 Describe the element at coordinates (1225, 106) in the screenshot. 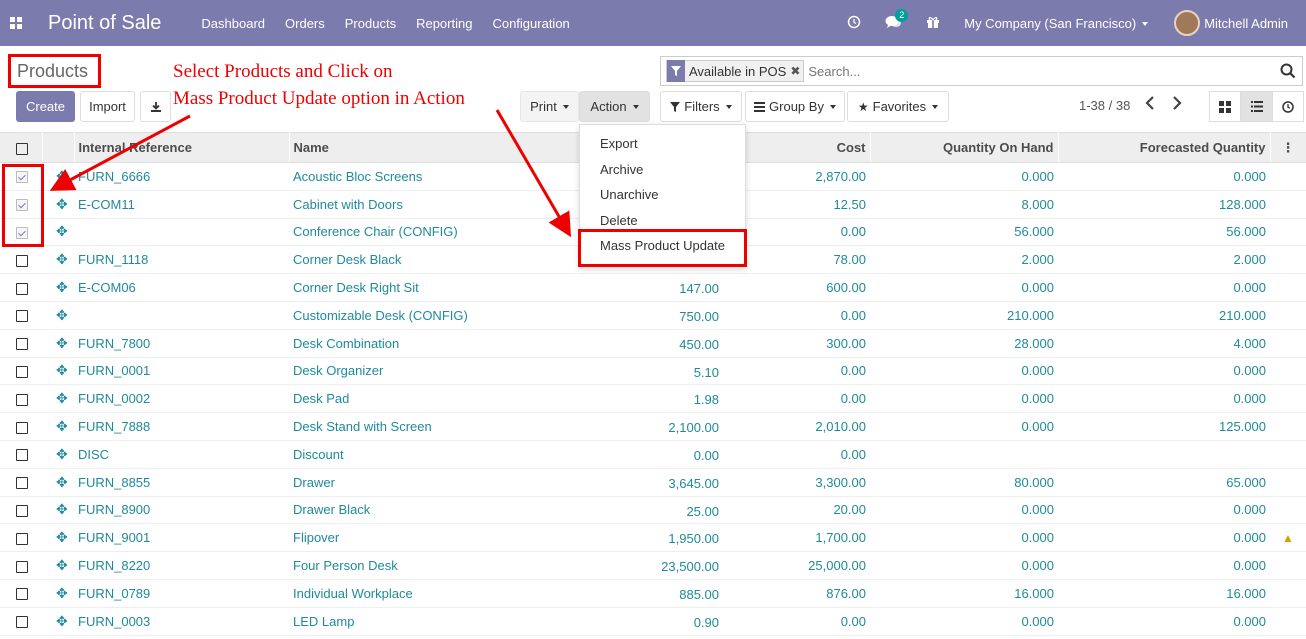

I see `kanban-view-button` at that location.